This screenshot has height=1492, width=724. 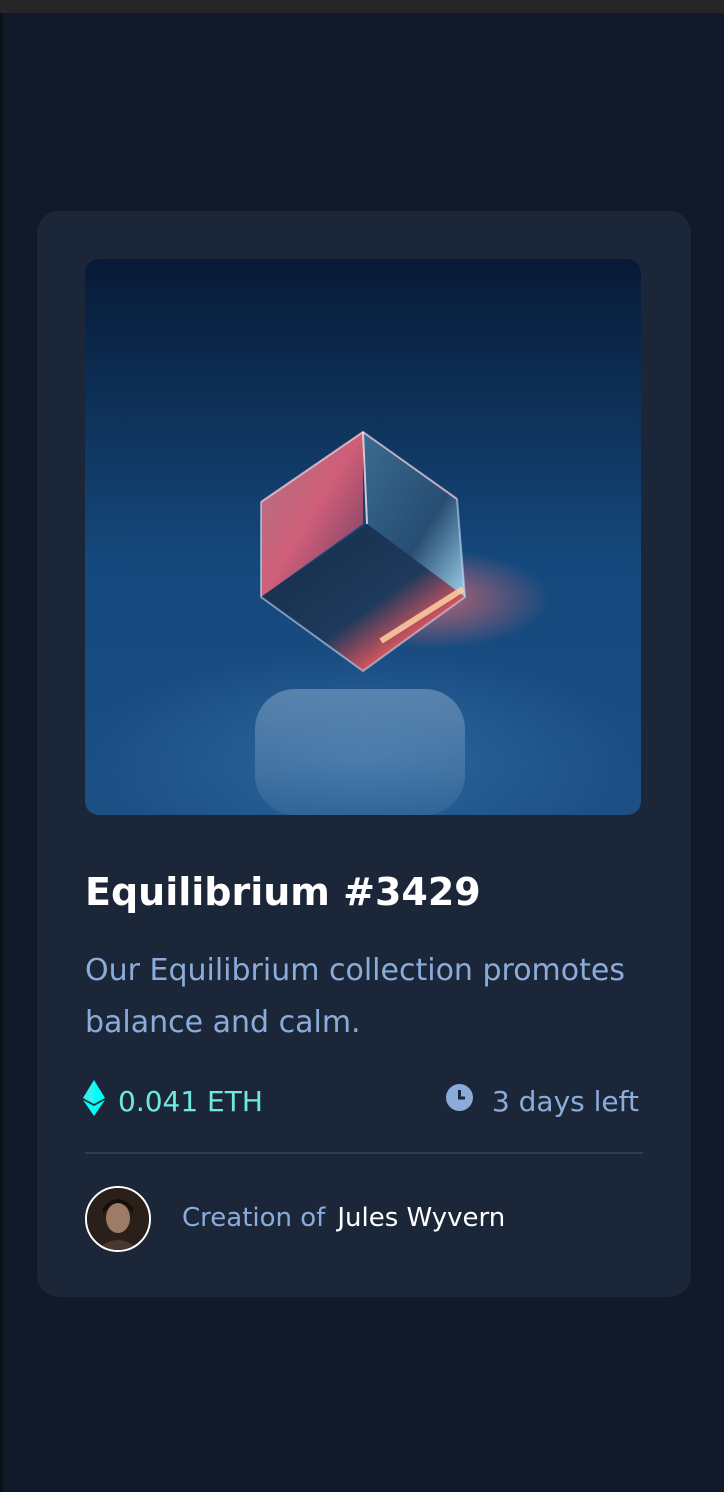 What do you see at coordinates (459, 1101) in the screenshot?
I see `clock-icon` at bounding box center [459, 1101].